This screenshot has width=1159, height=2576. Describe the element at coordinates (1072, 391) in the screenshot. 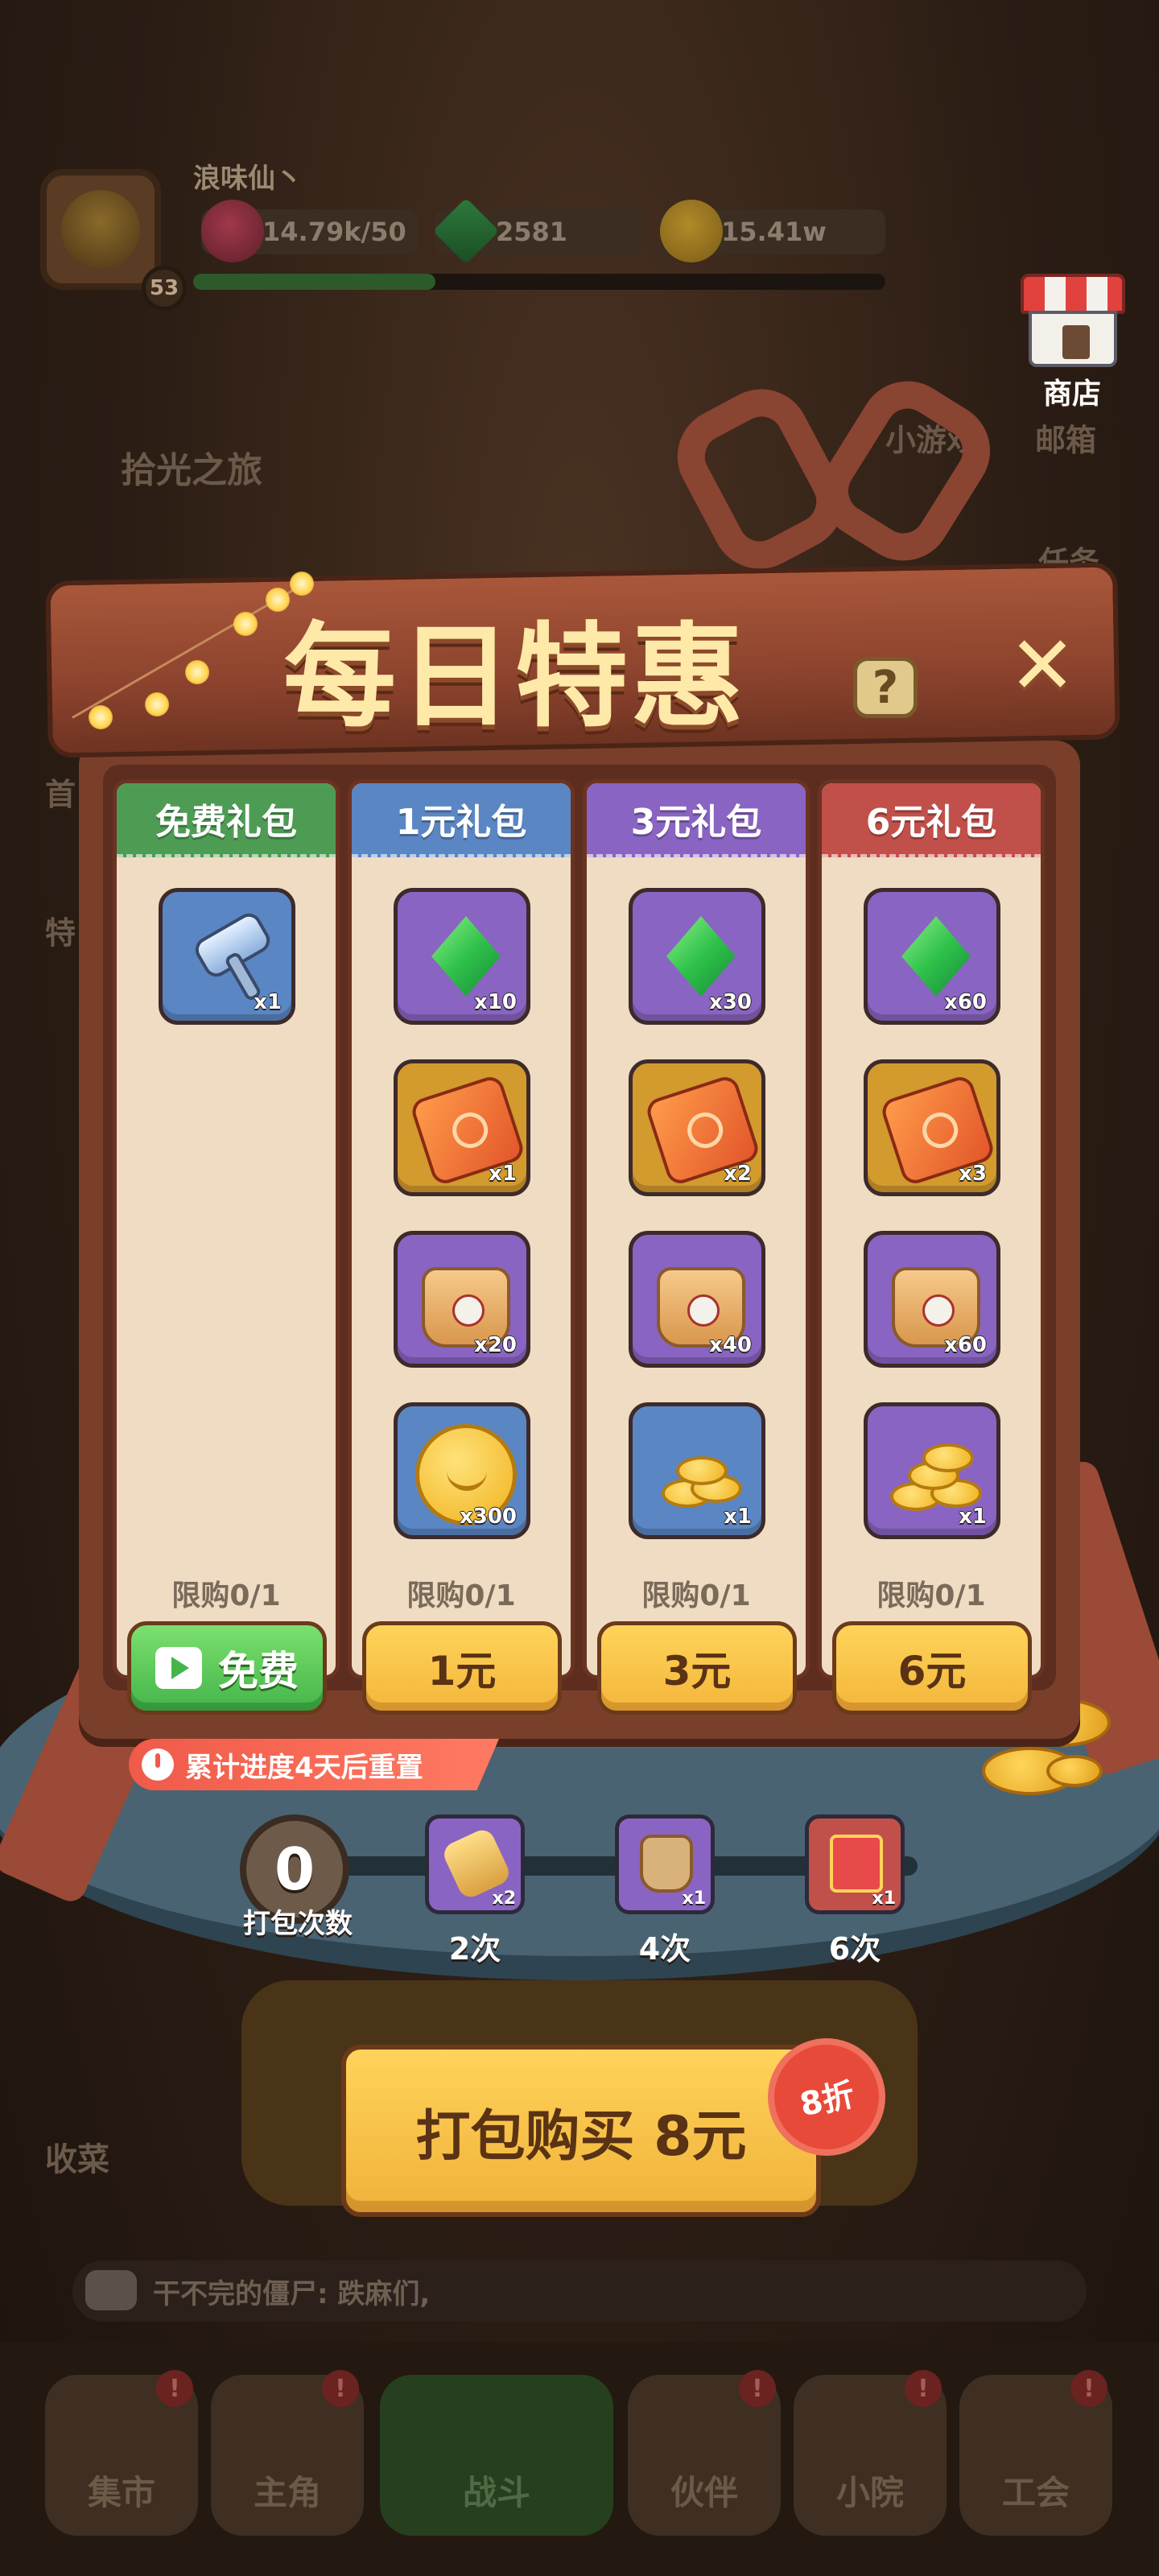

I see `shop-label: 商店` at that location.